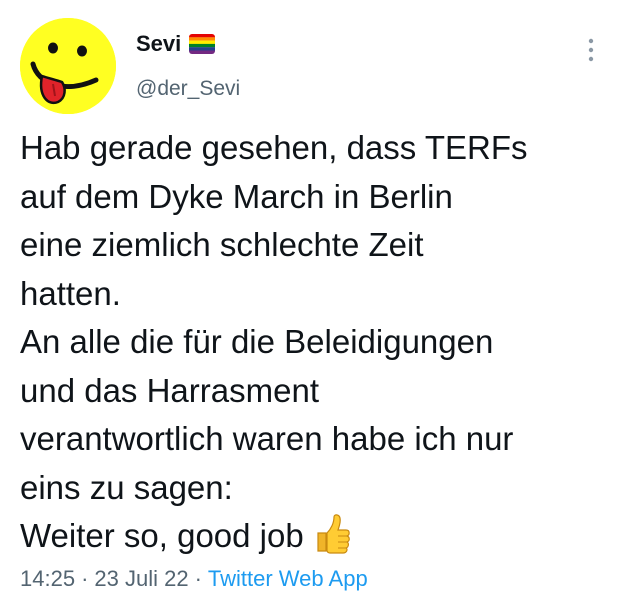 This screenshot has width=623, height=614. I want to click on tweet-text-line: An alle die für die Beleidigungen, so click(257, 341).